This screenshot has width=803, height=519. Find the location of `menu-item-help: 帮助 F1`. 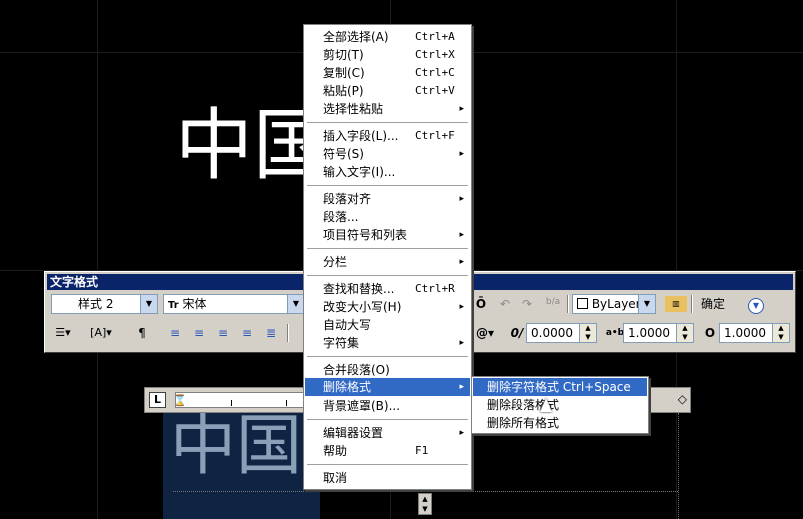

menu-item-help: 帮助 F1 is located at coordinates (387, 451).